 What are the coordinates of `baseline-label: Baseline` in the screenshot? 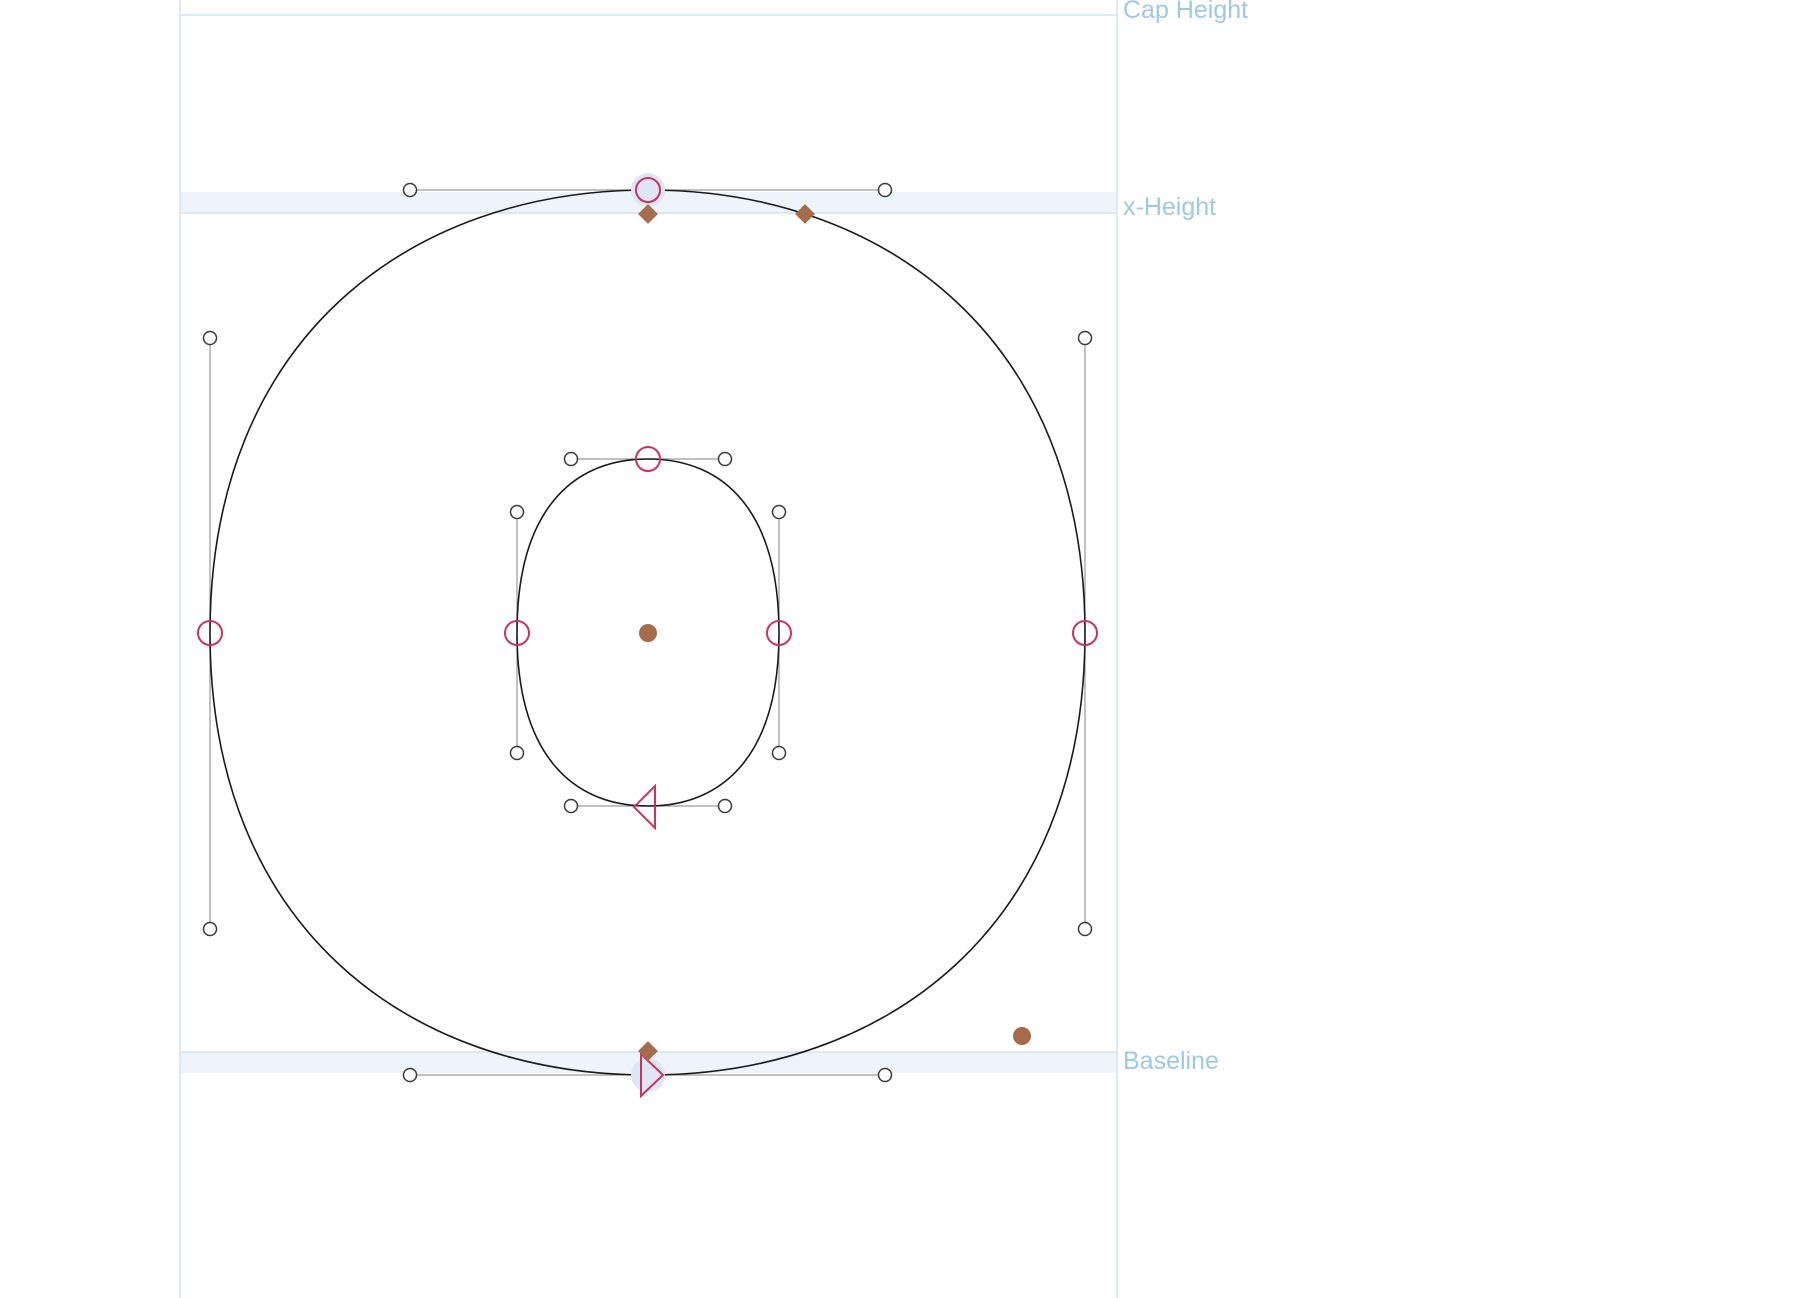 It's located at (1171, 1061).